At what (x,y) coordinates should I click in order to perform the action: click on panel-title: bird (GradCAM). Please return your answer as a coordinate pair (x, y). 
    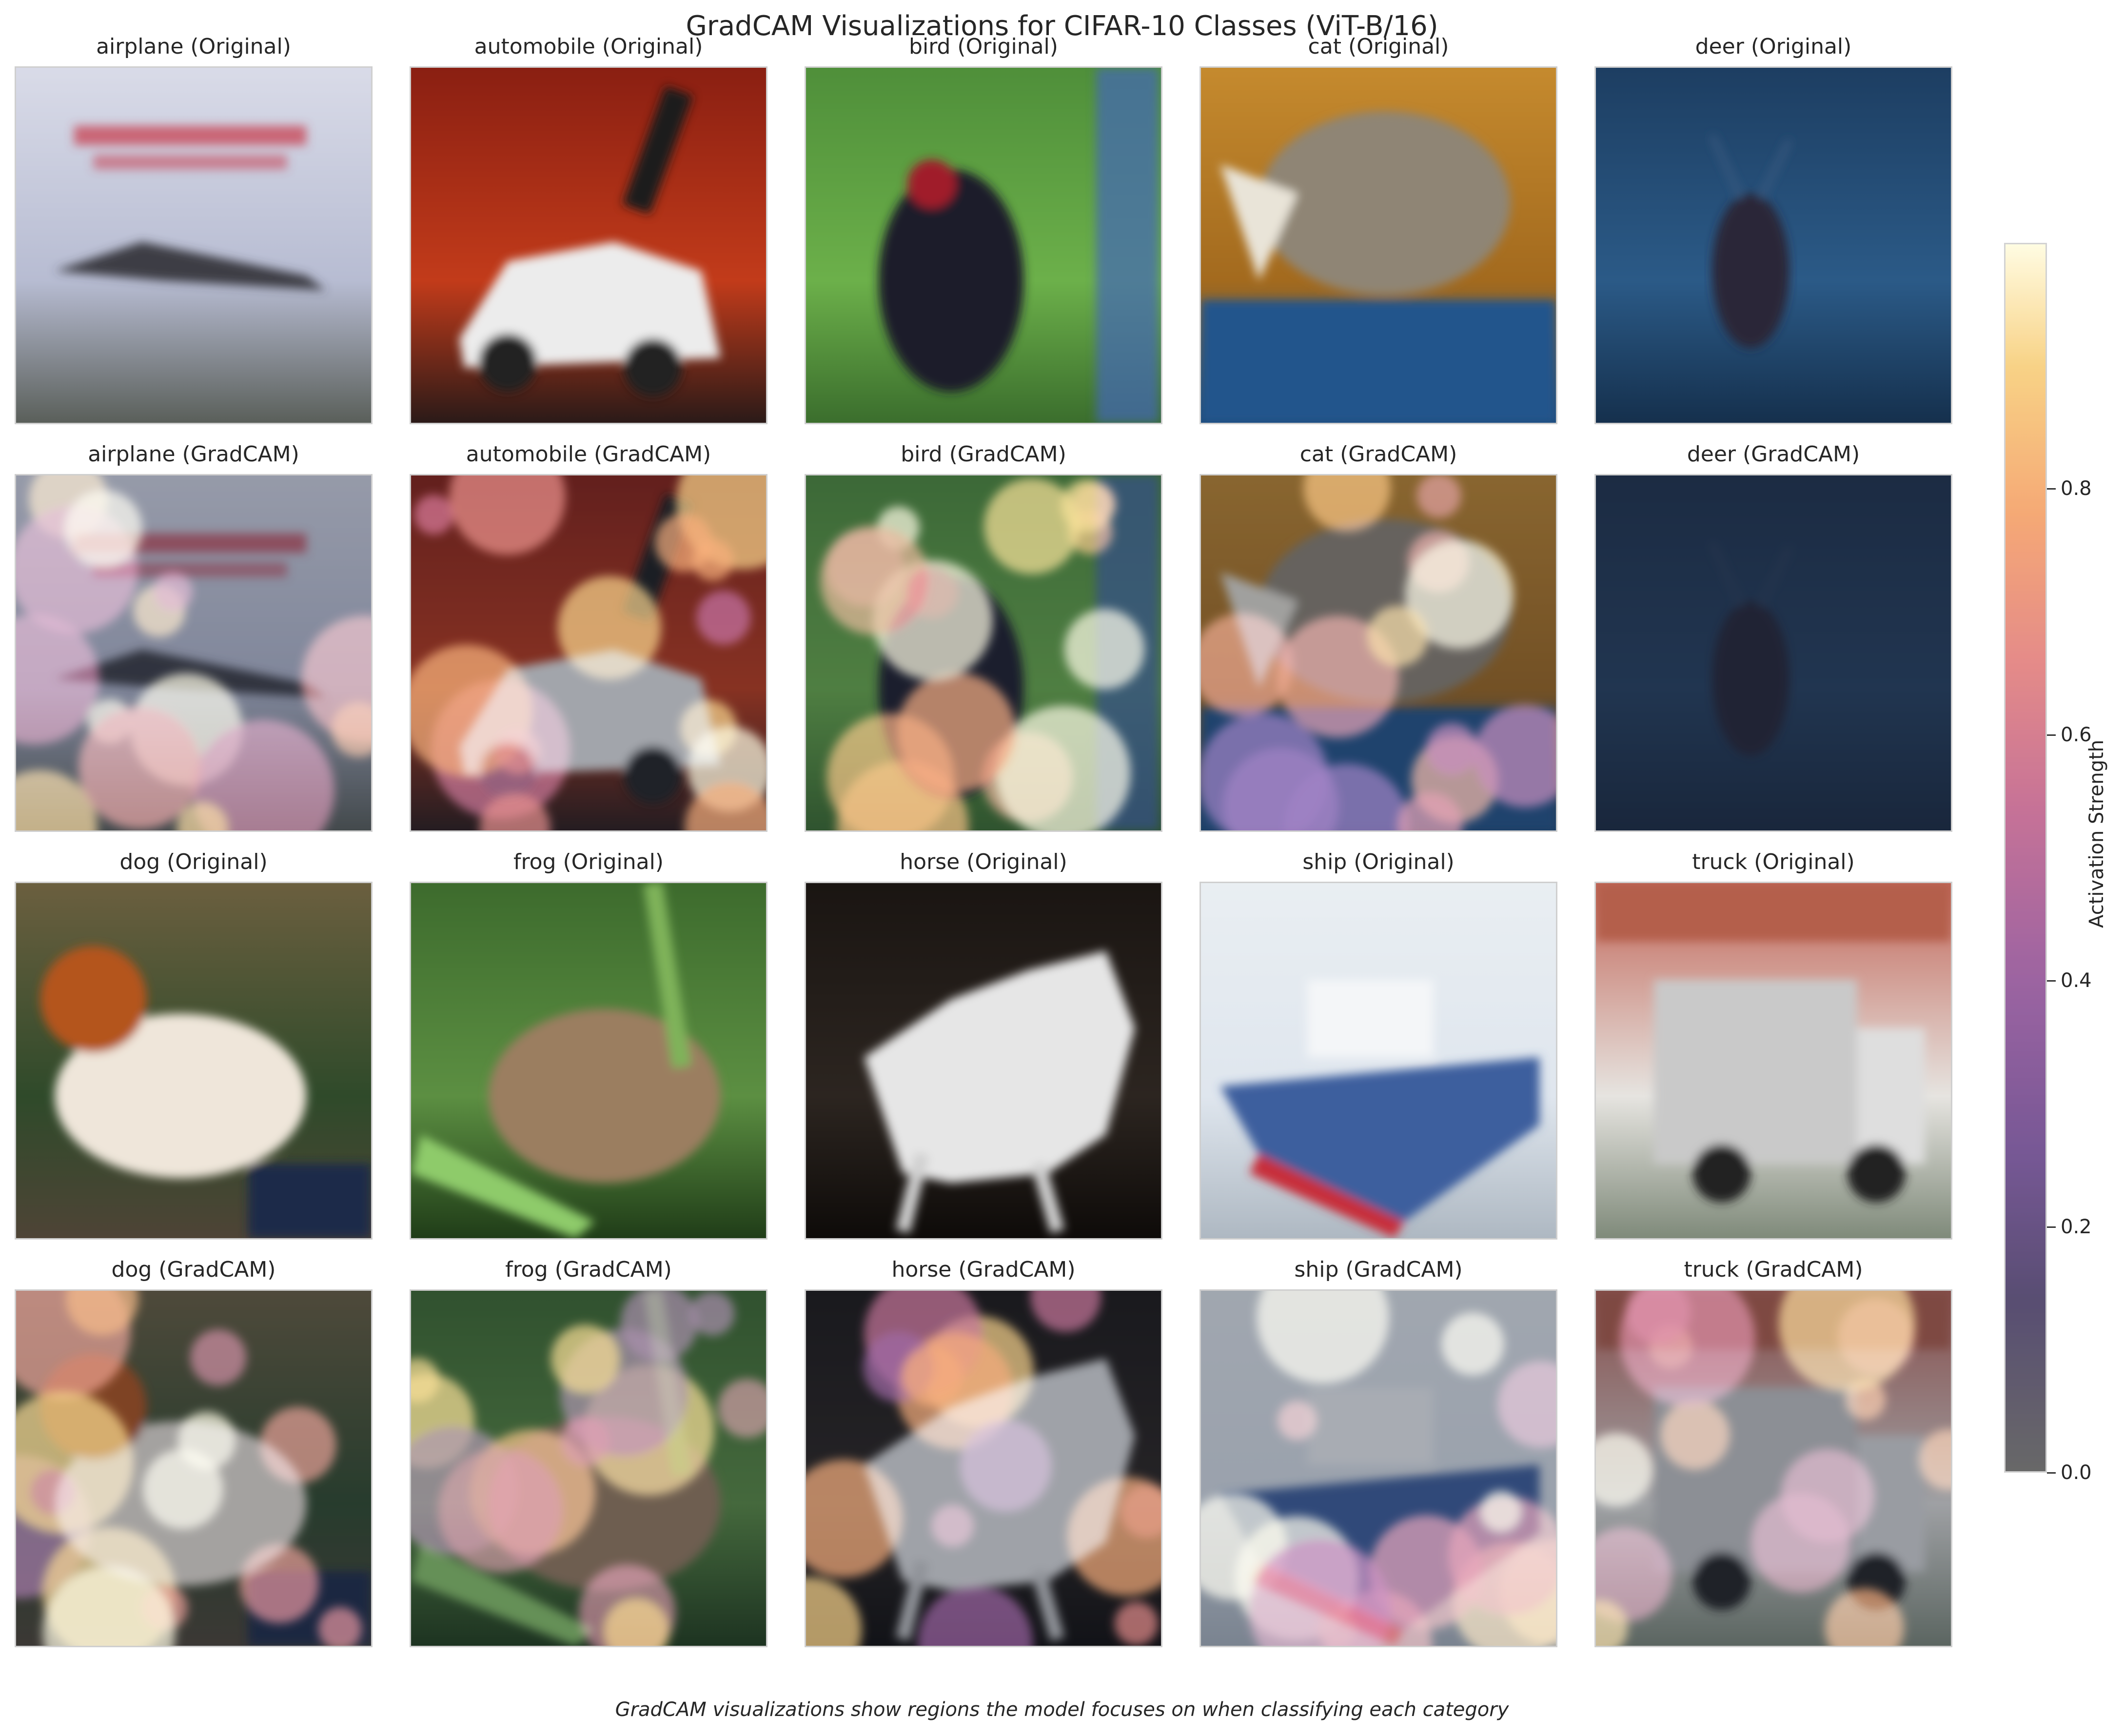
    Looking at the image, I should click on (983, 454).